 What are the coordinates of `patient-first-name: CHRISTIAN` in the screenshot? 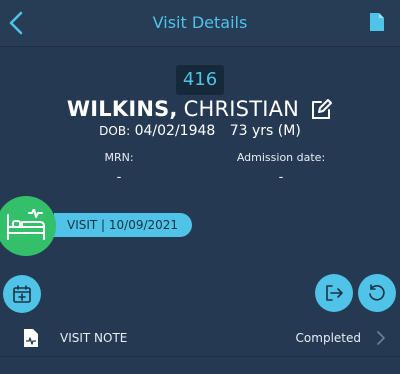 It's located at (241, 109).